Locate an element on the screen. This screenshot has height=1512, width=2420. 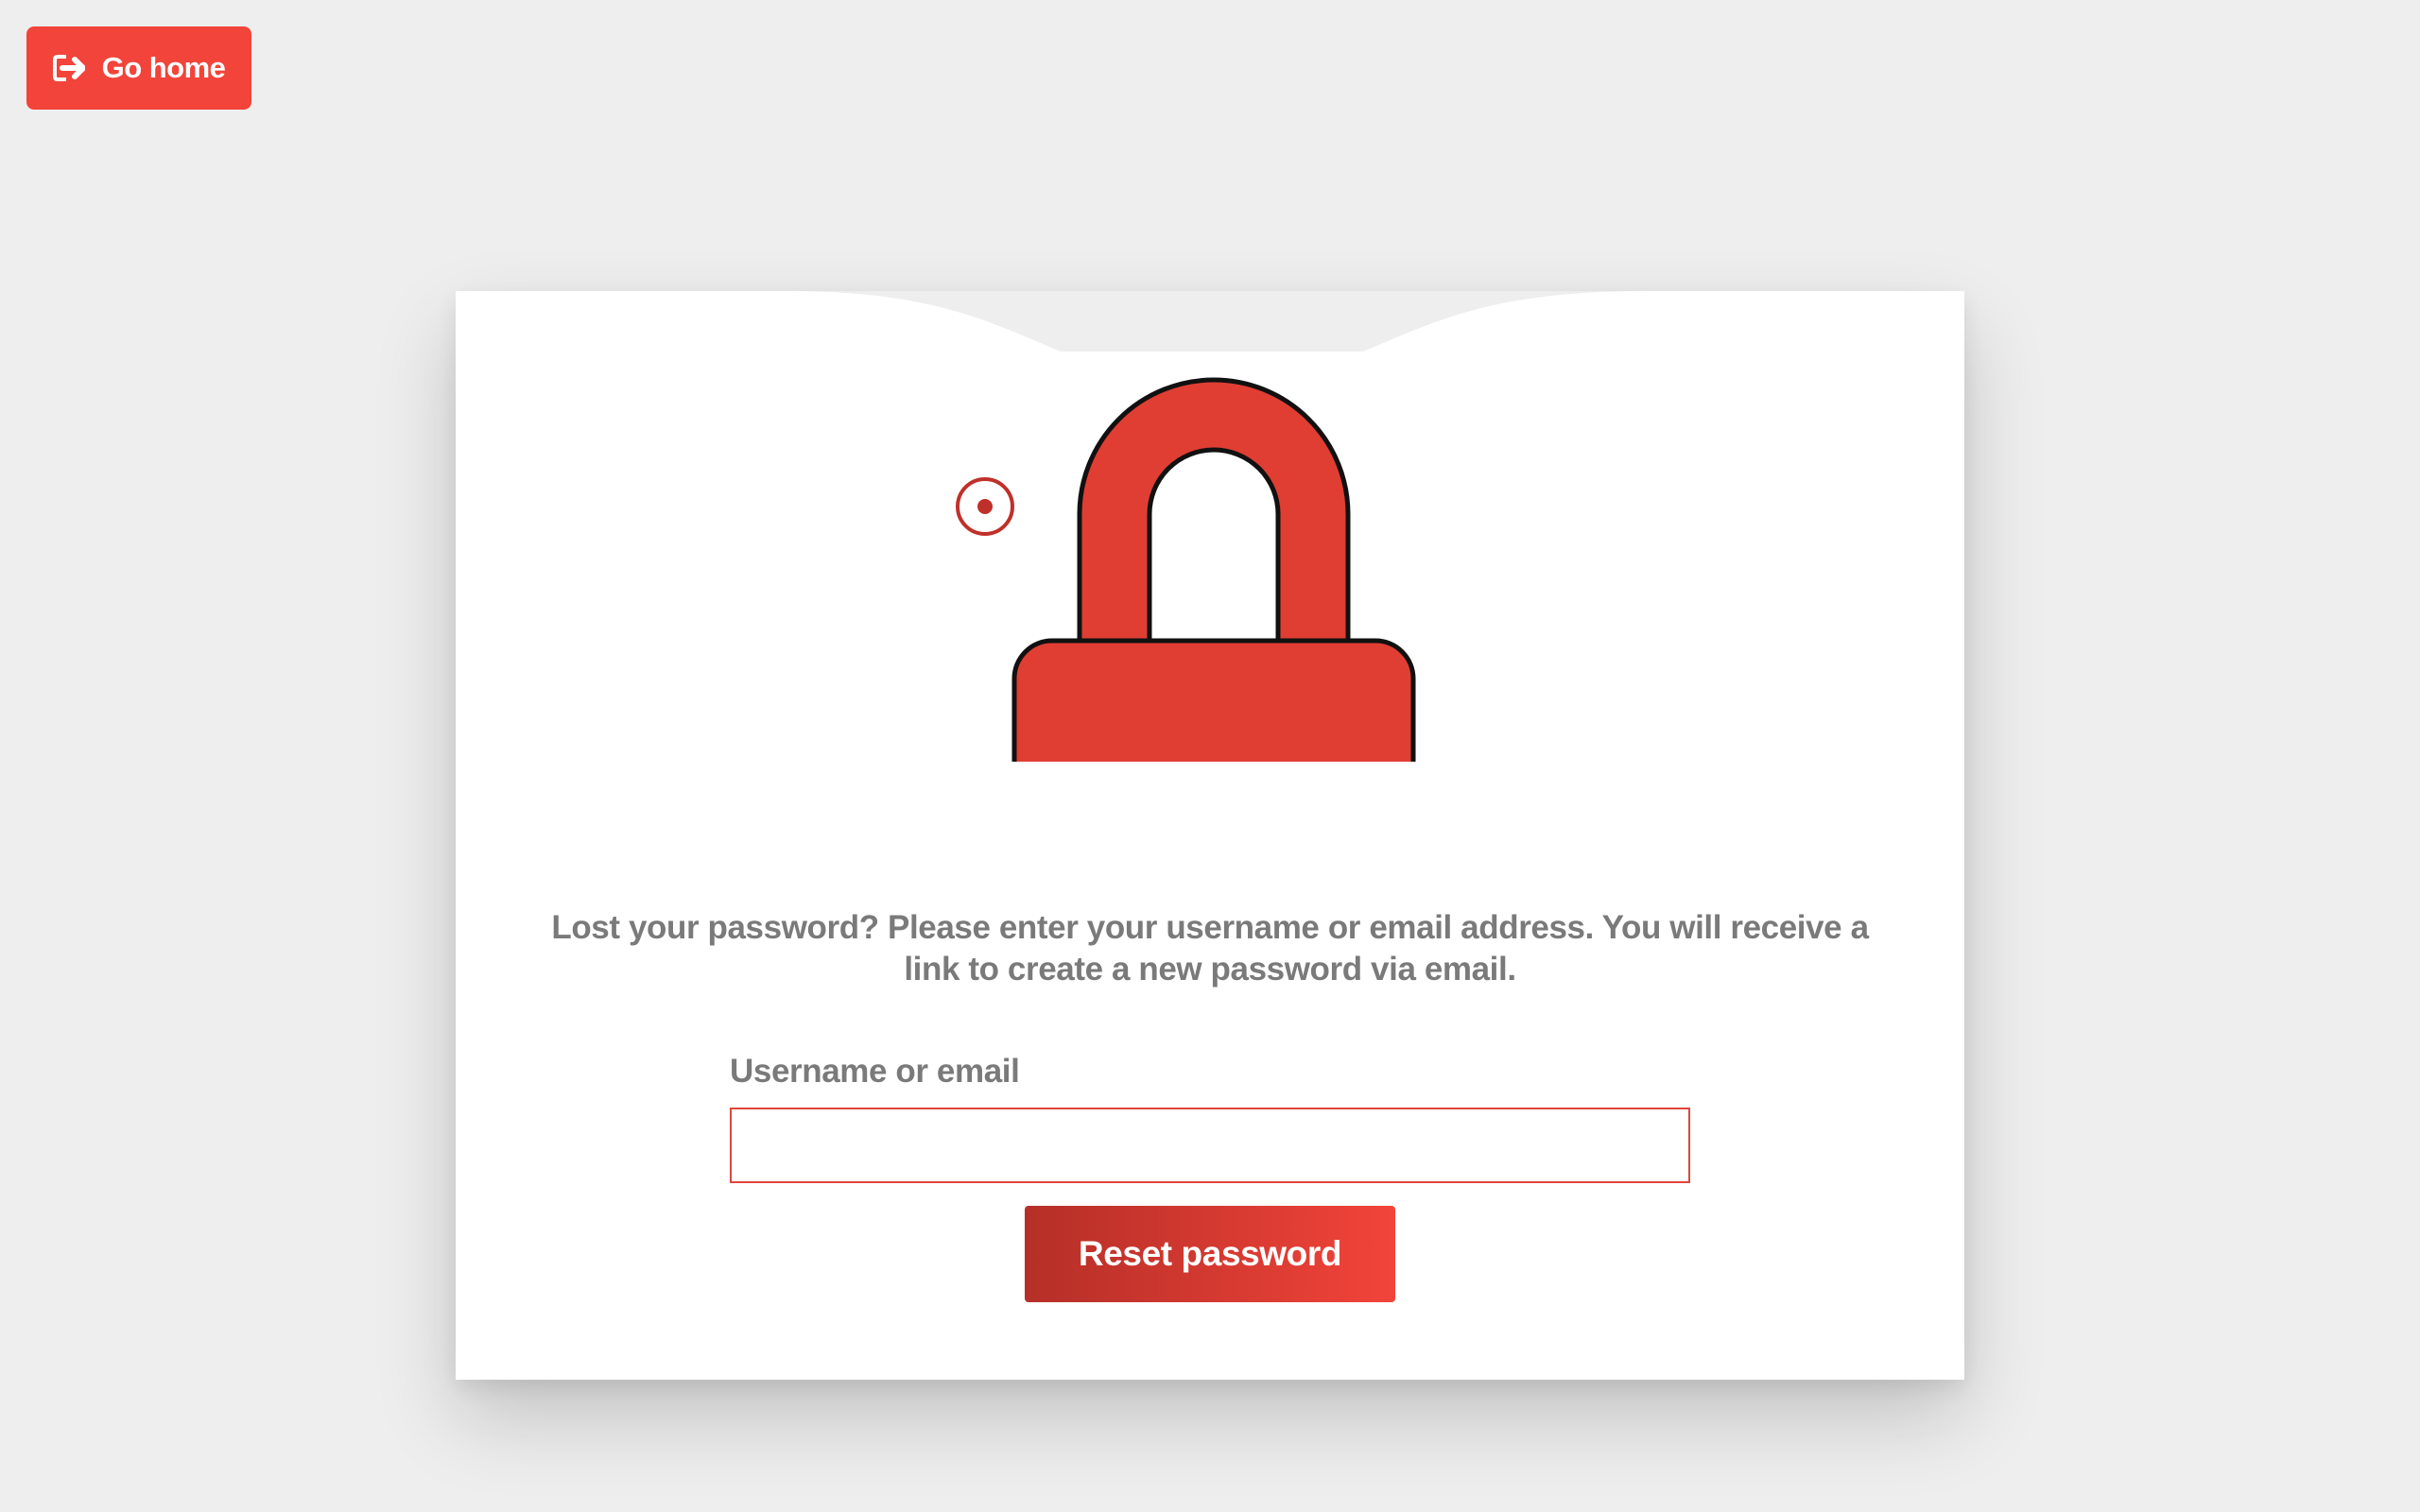
username-email-label: Username or email is located at coordinates (875, 1071).